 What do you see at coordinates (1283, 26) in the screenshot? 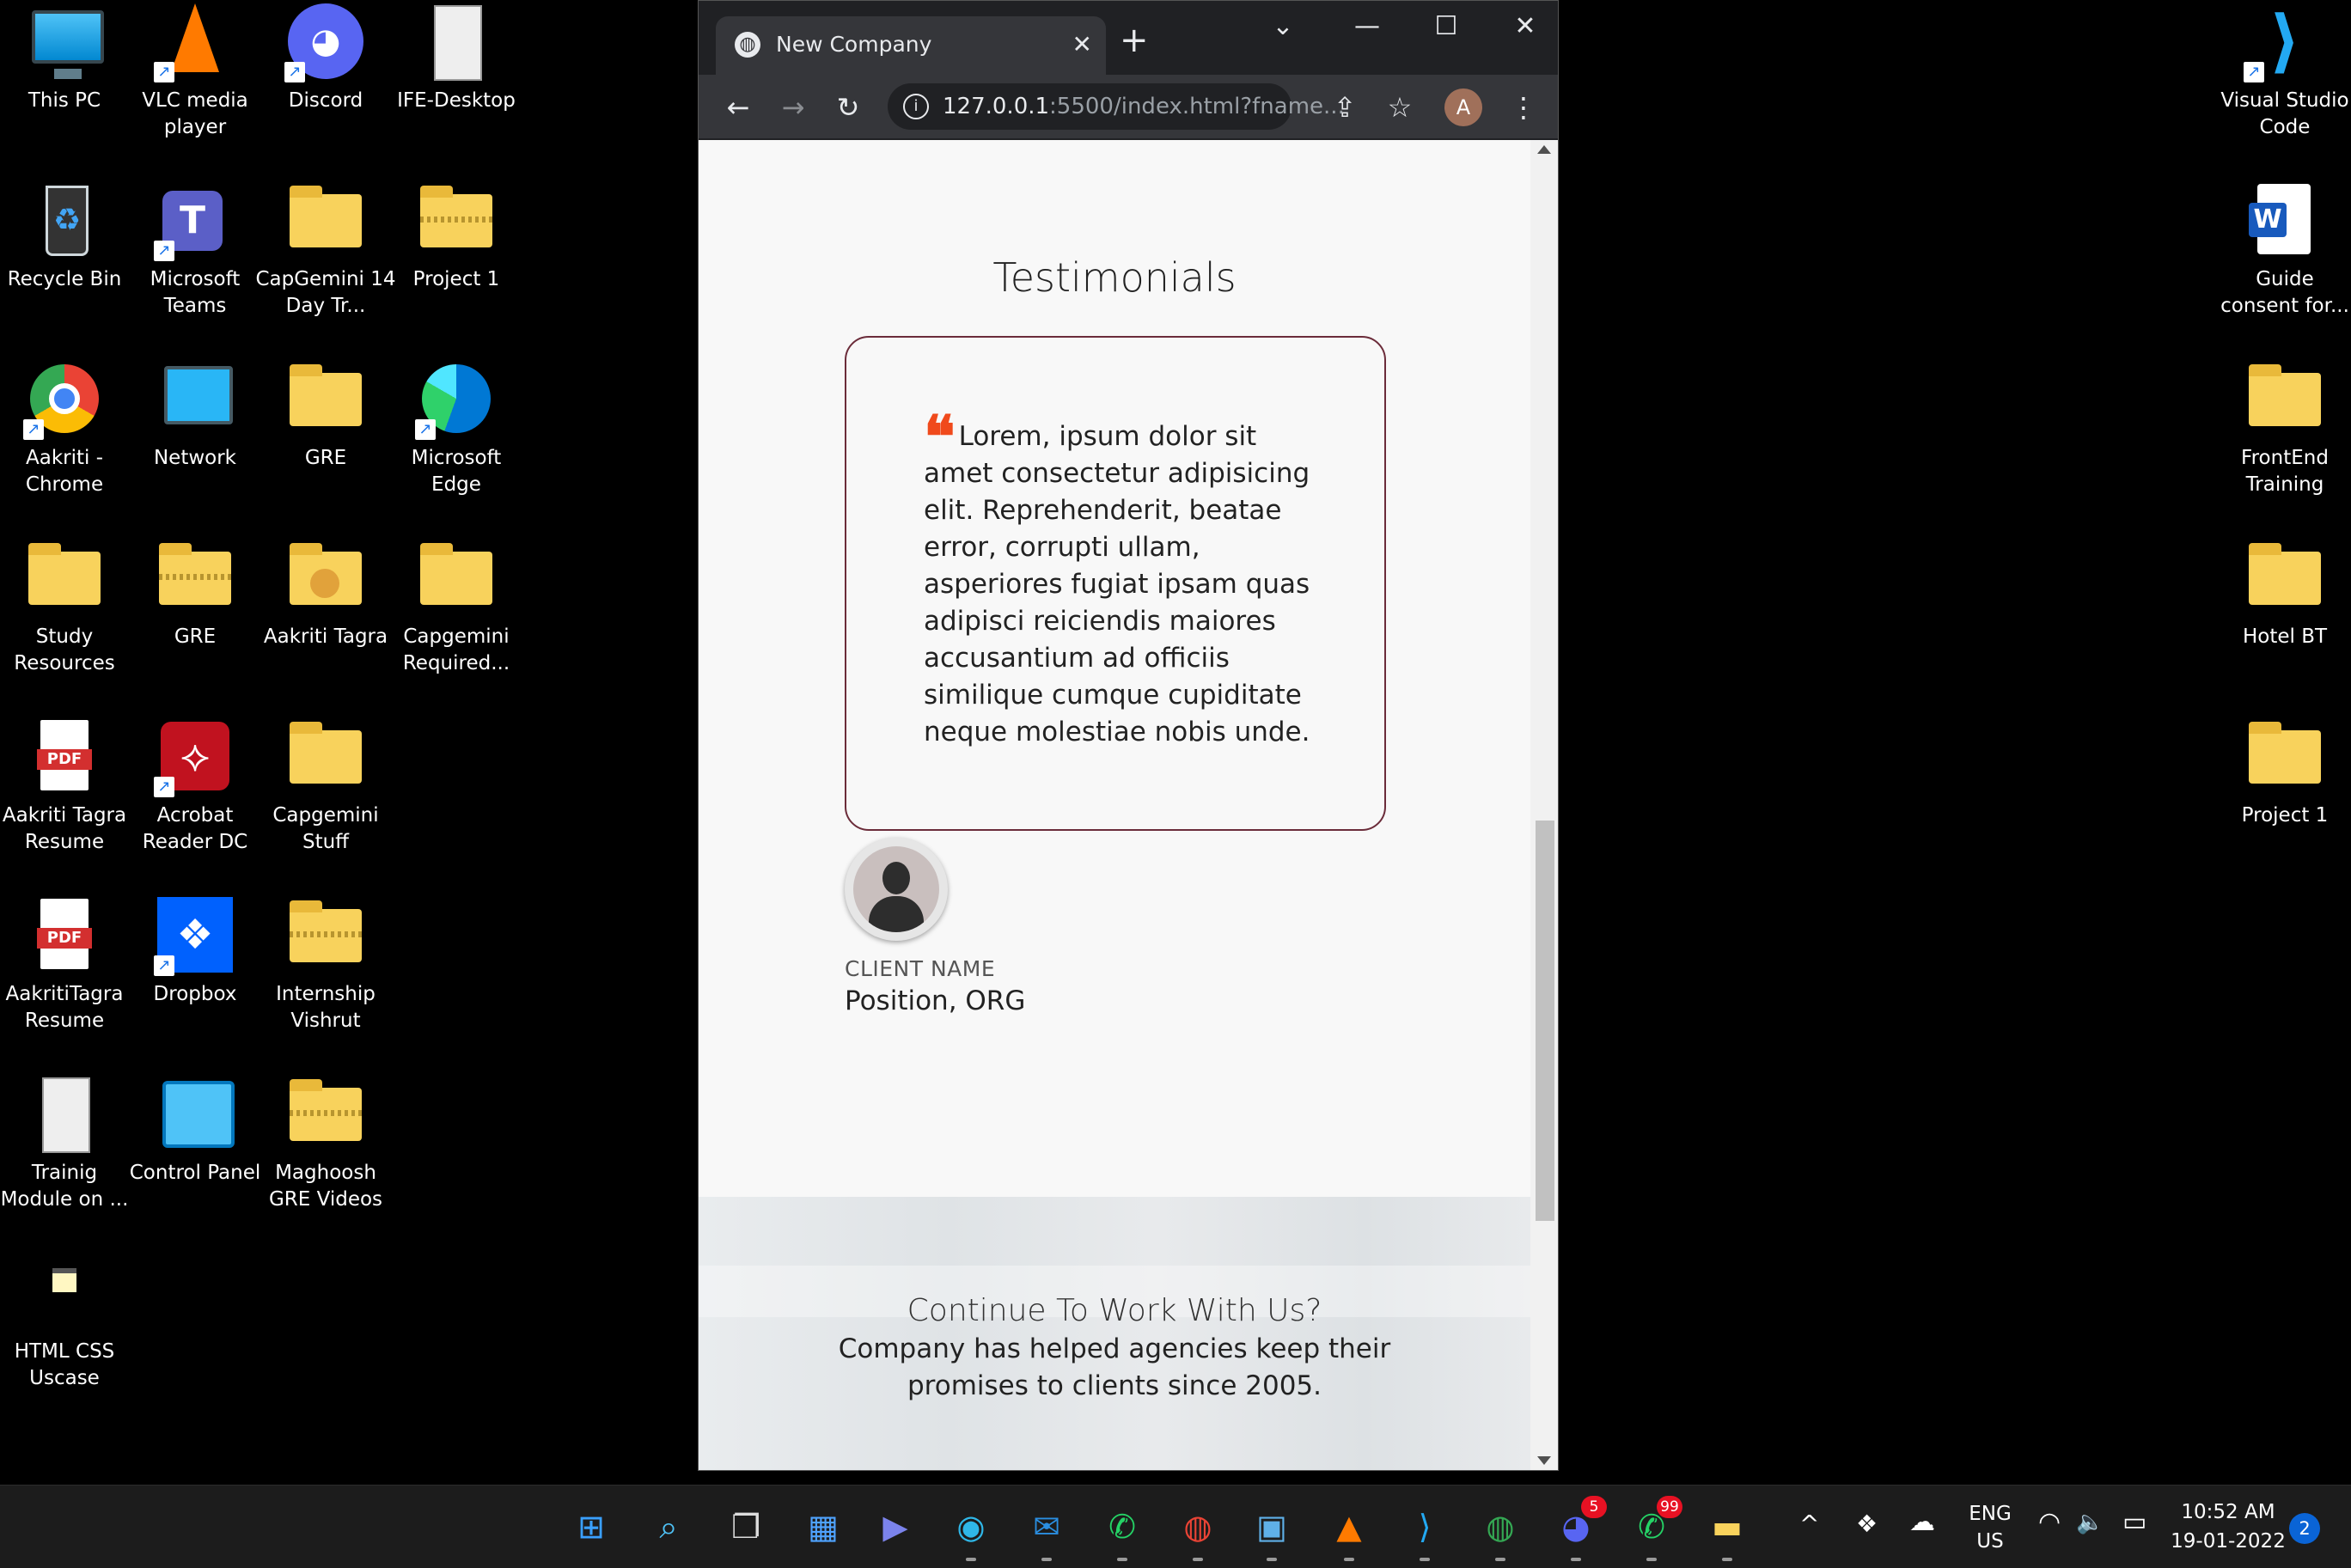
I see `tab-search-icon: ⌄` at bounding box center [1283, 26].